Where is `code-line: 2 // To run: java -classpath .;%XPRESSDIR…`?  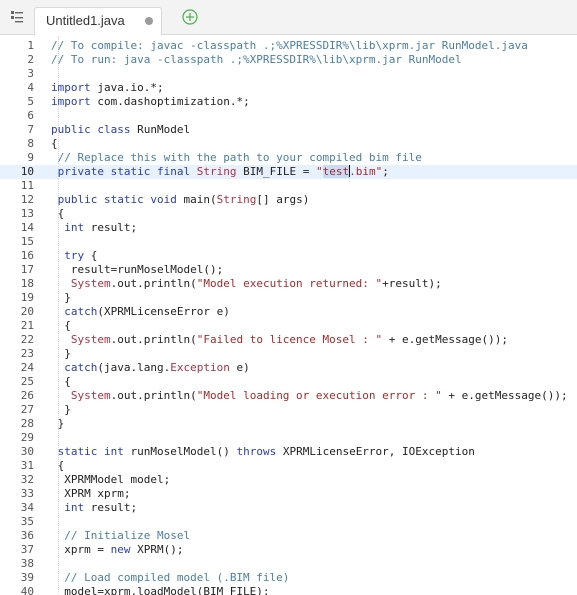 code-line: 2 // To run: java -classpath .;%XPRESSDIR… is located at coordinates (288, 60).